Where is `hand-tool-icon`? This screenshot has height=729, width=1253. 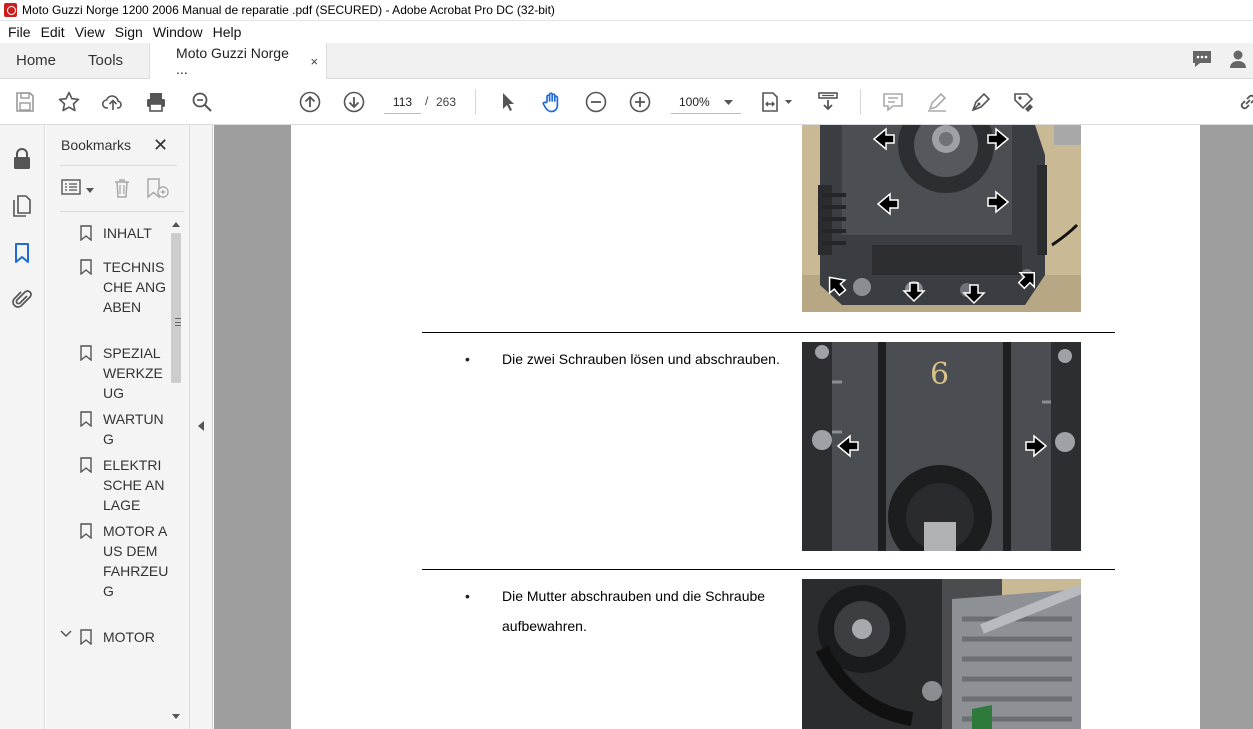
hand-tool-icon is located at coordinates (552, 102).